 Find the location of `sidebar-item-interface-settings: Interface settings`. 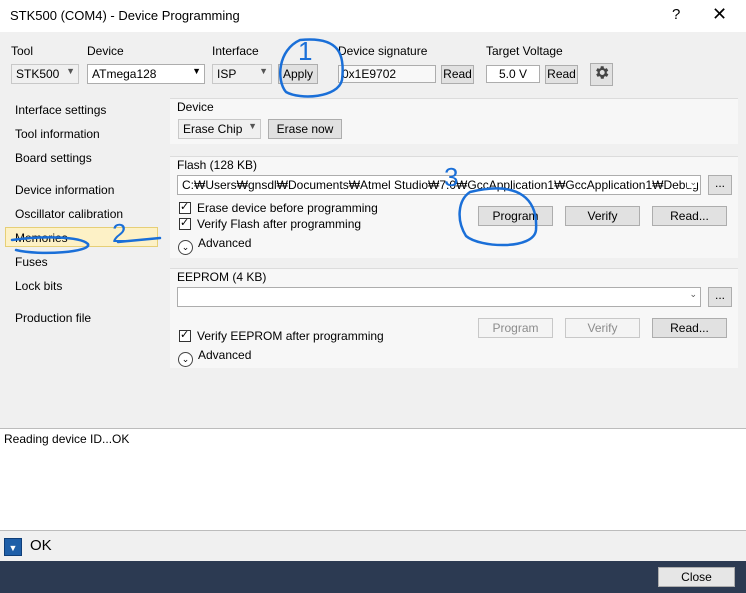

sidebar-item-interface-settings: Interface settings is located at coordinates (60, 110).